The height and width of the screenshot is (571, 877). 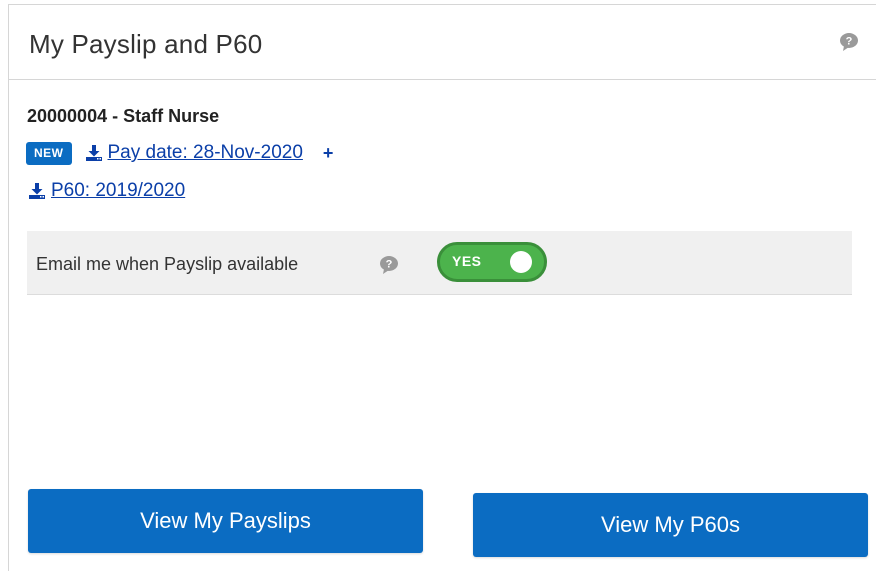 What do you see at coordinates (49, 153) in the screenshot?
I see `new-badge: NEW` at bounding box center [49, 153].